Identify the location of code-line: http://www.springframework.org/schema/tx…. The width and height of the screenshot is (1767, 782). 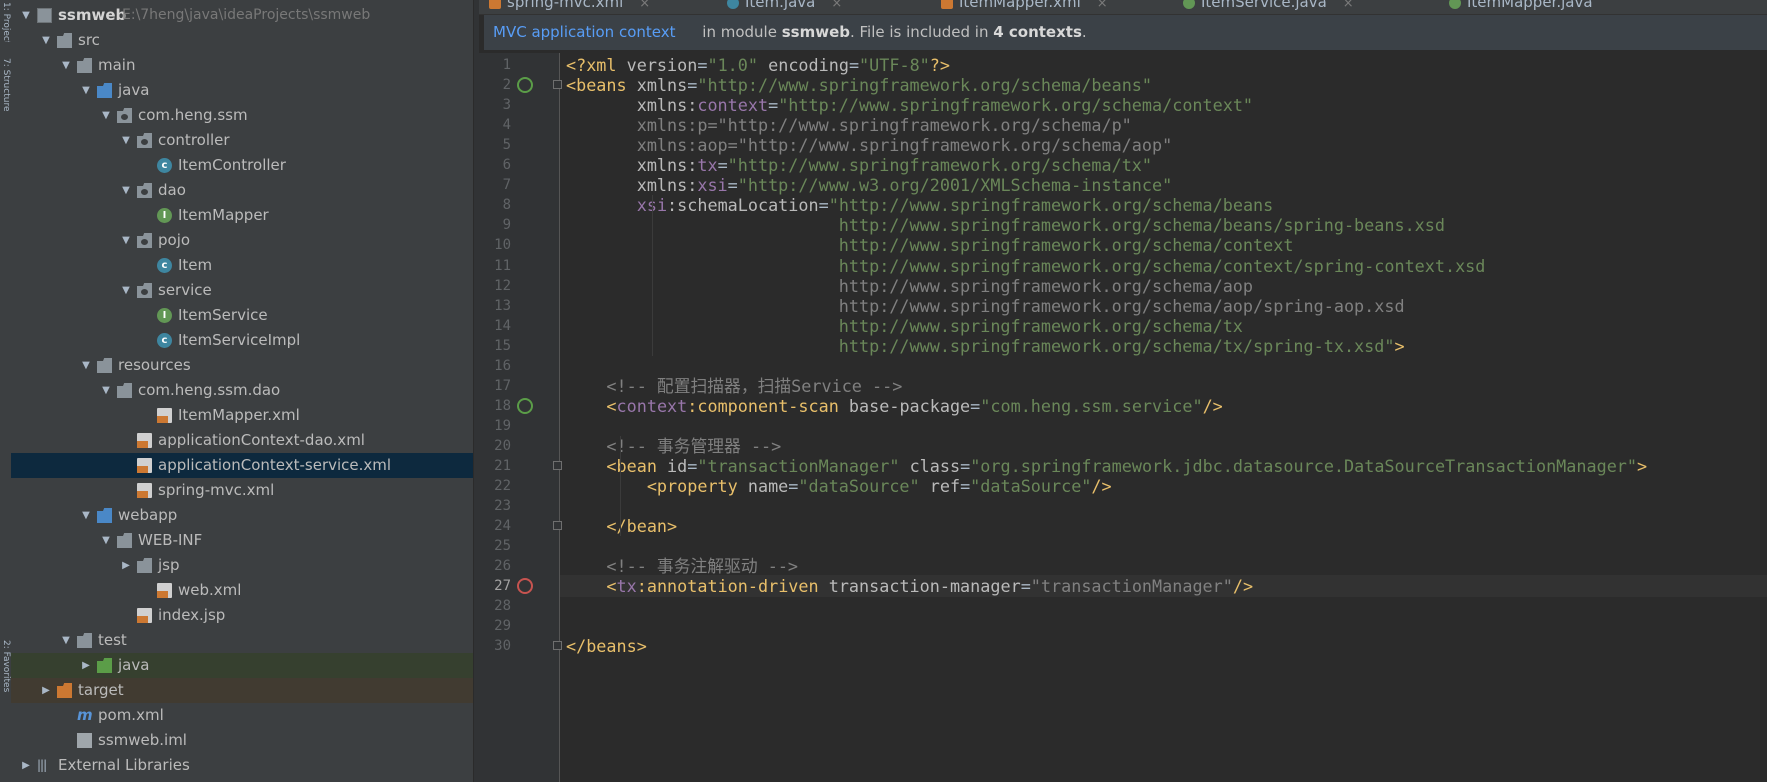
(1163, 346).